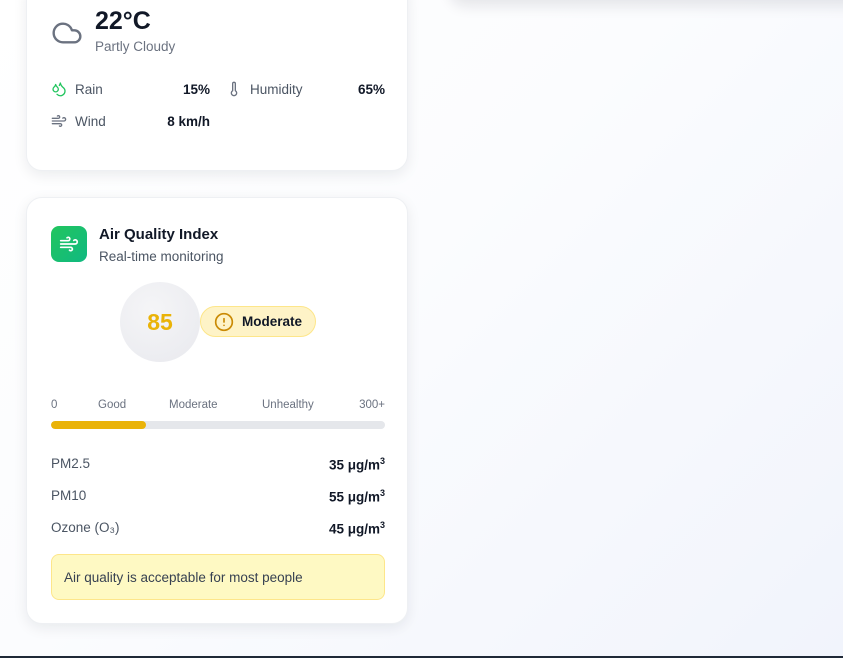 This screenshot has width=843, height=658. Describe the element at coordinates (90, 121) in the screenshot. I see `stat-wind-label: Wind` at that location.